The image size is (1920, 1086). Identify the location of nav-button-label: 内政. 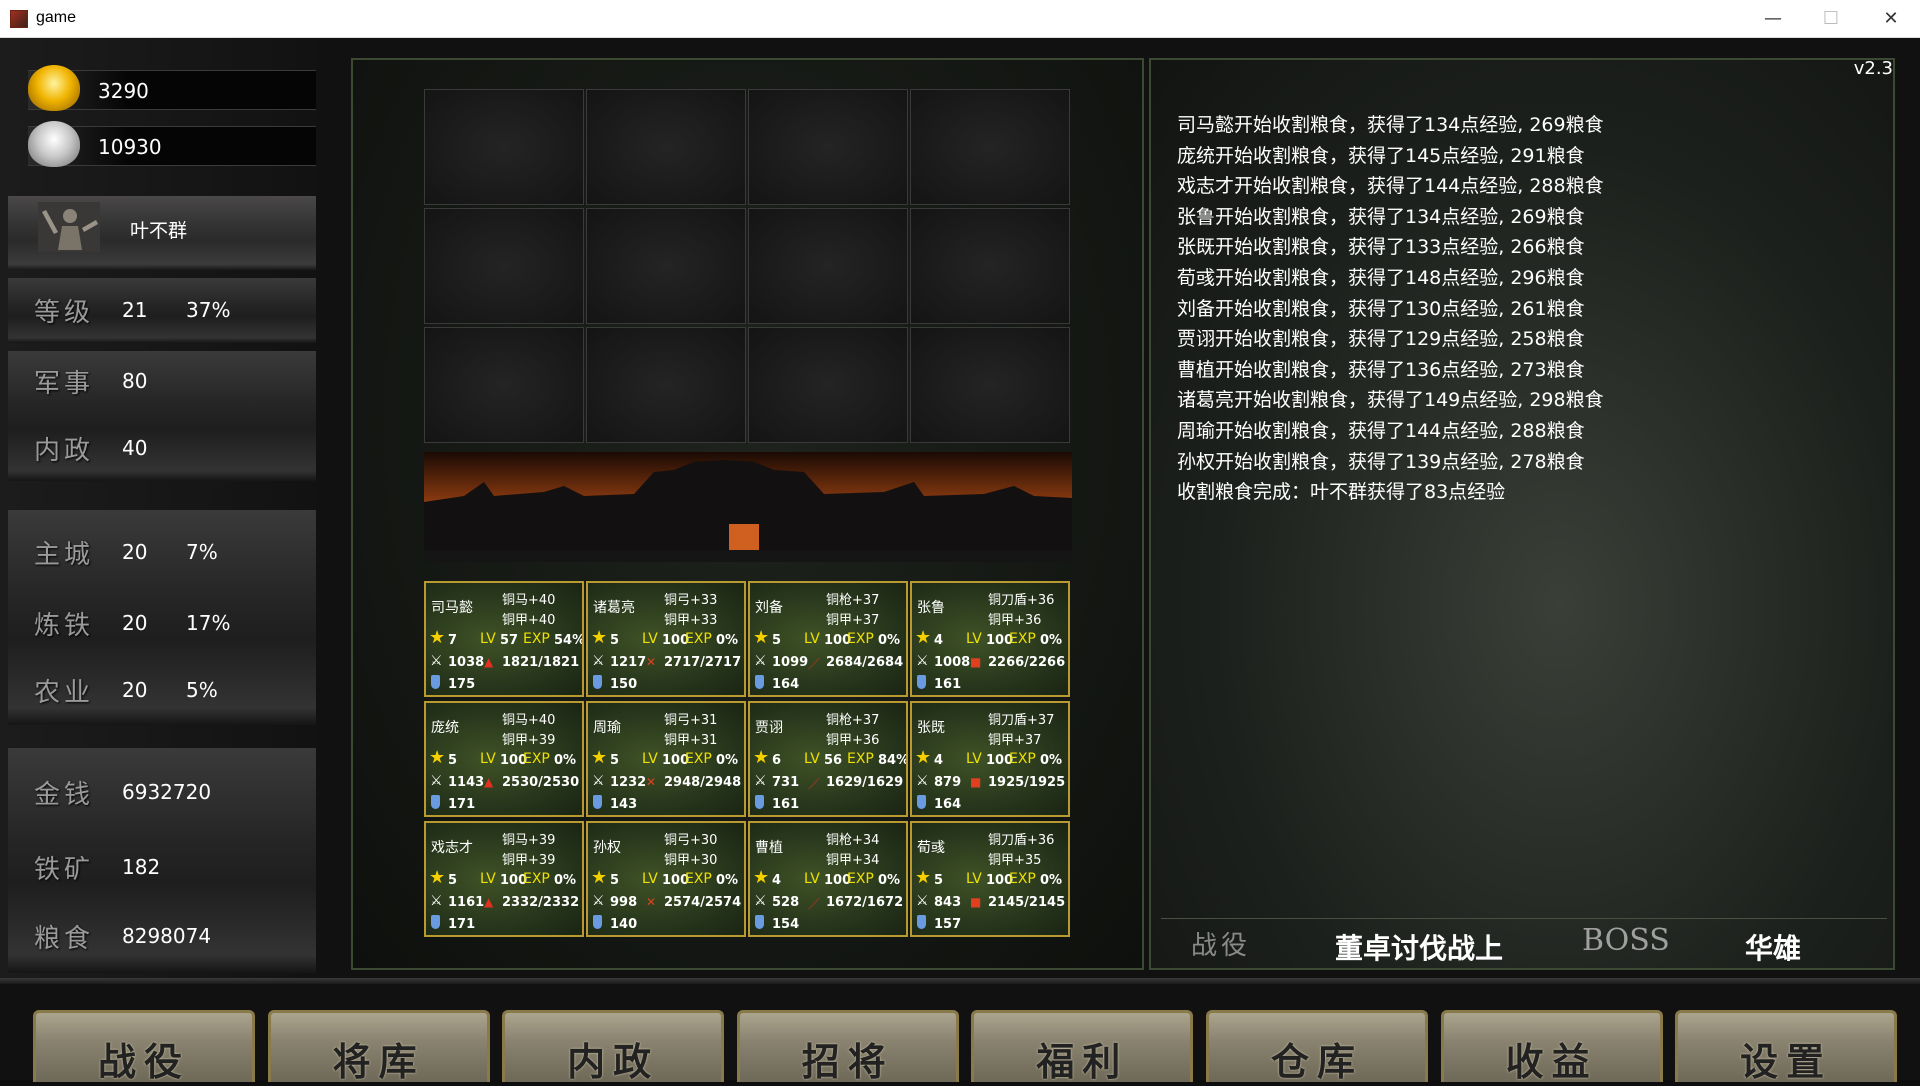
(613, 1061).